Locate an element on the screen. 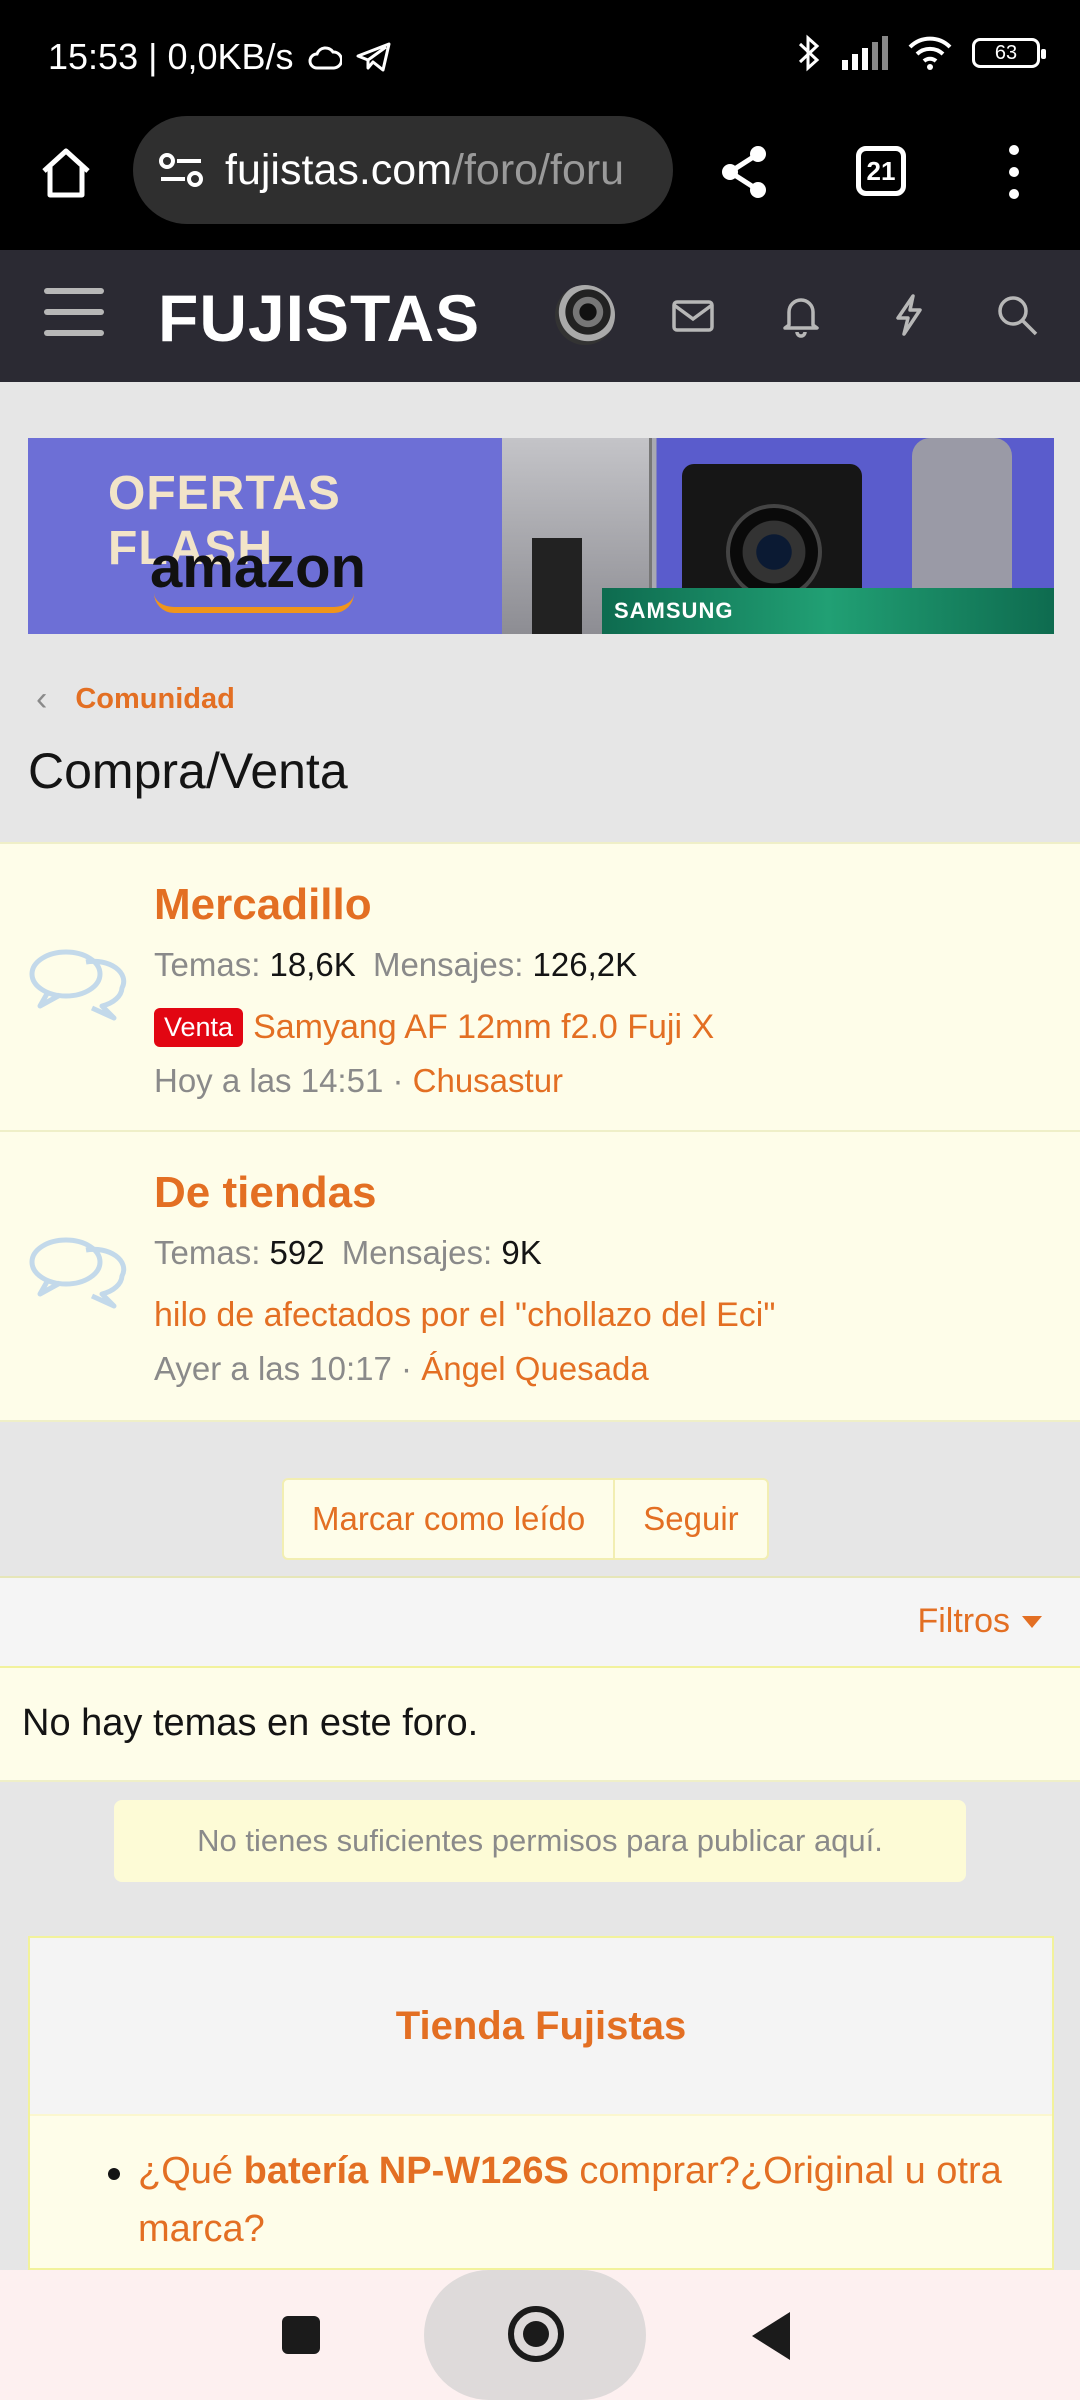  site-settings-icon is located at coordinates (181, 170).